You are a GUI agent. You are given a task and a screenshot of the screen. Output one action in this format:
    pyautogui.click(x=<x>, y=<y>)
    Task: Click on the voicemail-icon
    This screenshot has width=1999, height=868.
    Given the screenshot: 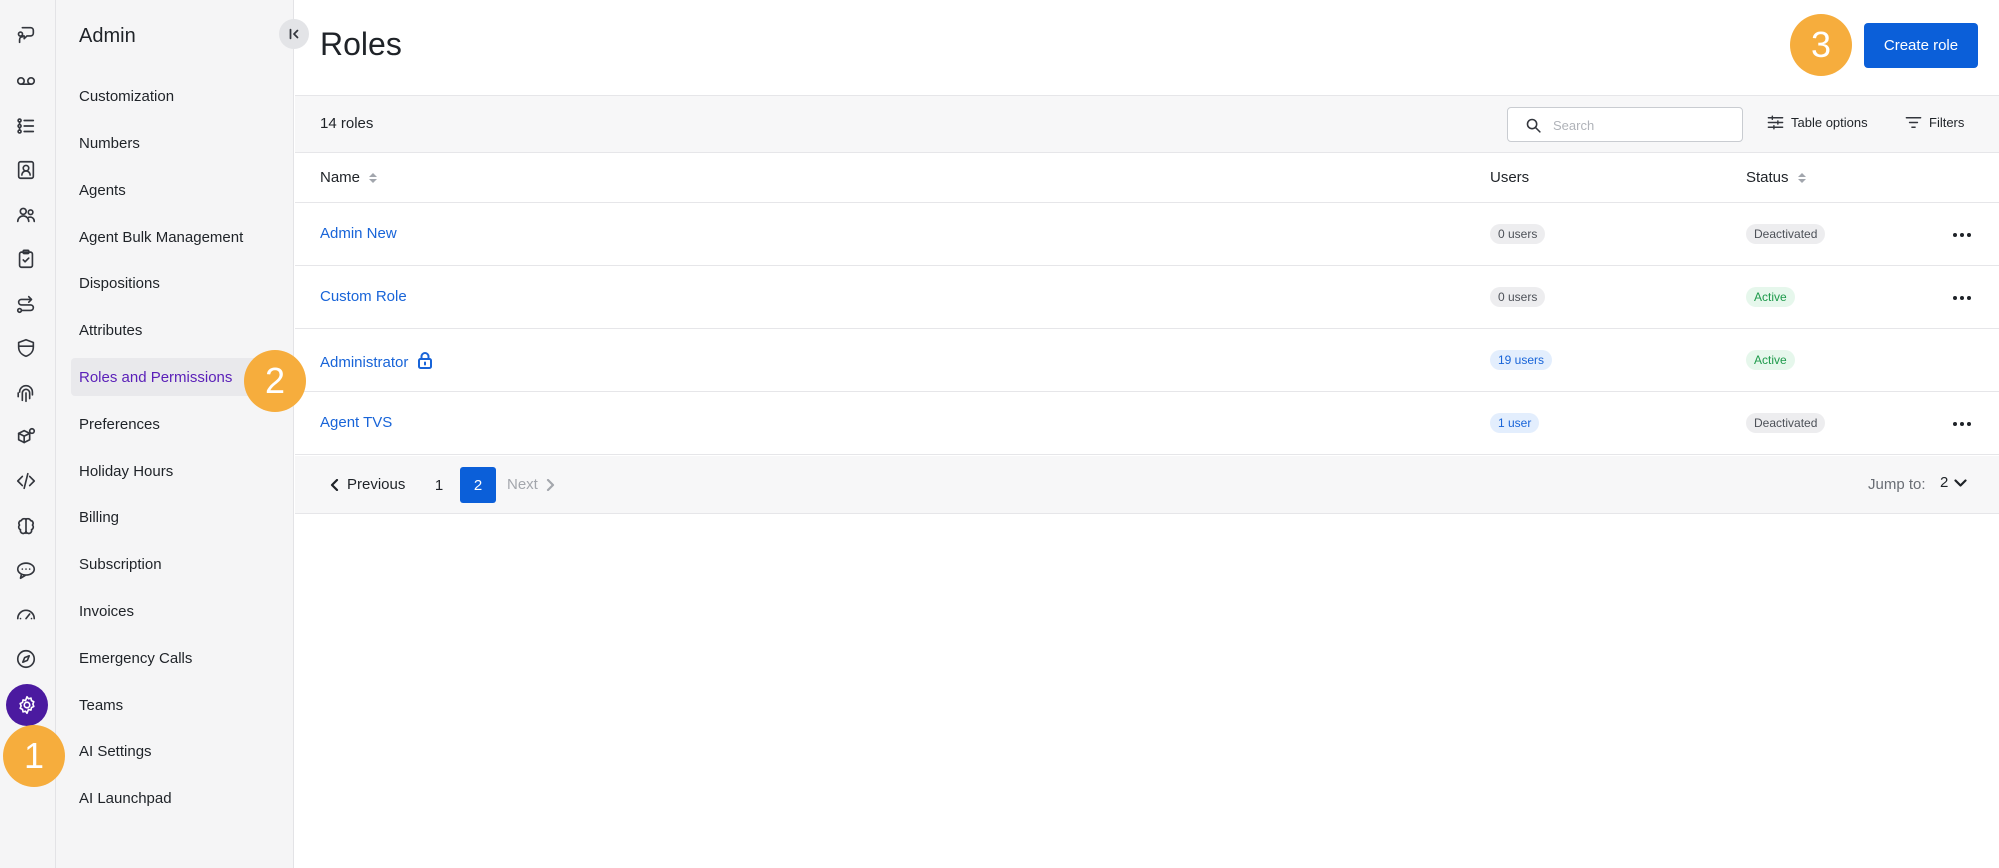 What is the action you would take?
    pyautogui.click(x=26, y=81)
    